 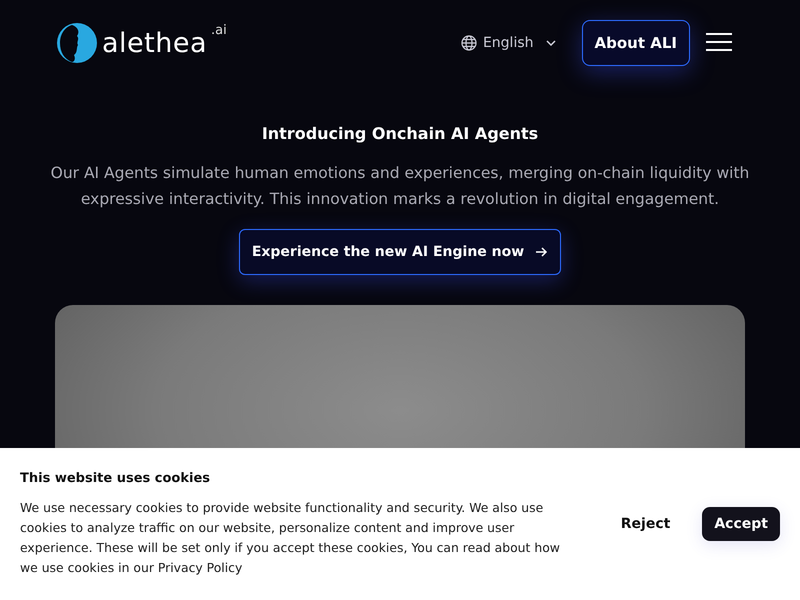 I want to click on cookie-title: This website uses cookies, so click(x=116, y=478).